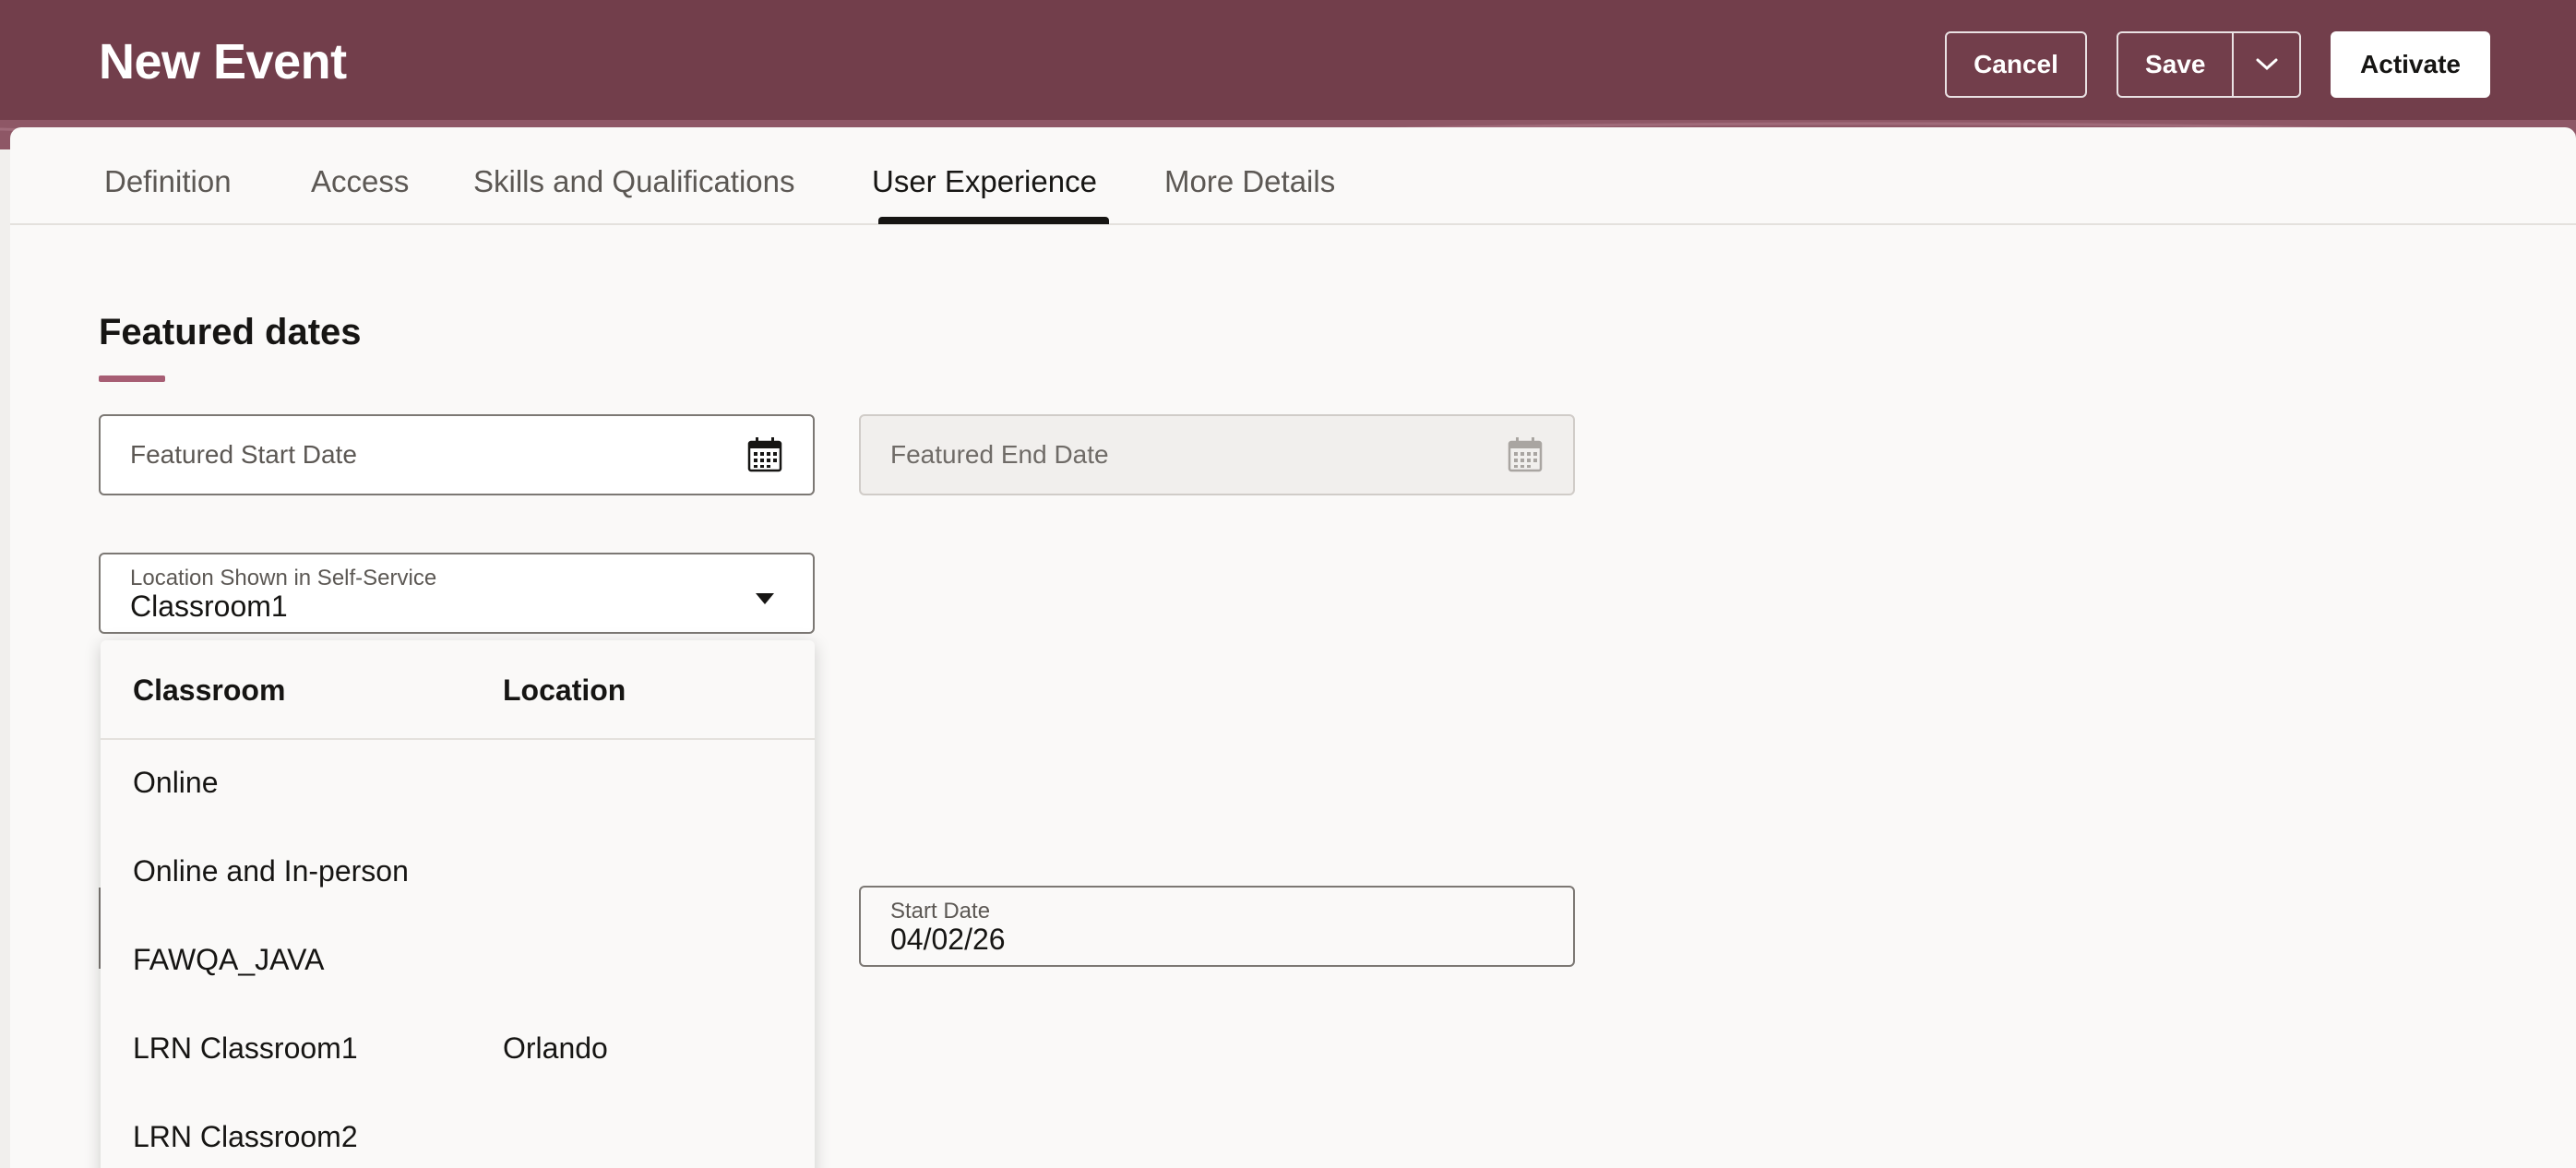  I want to click on featured-end-date-field: Featured End Date, so click(1217, 455).